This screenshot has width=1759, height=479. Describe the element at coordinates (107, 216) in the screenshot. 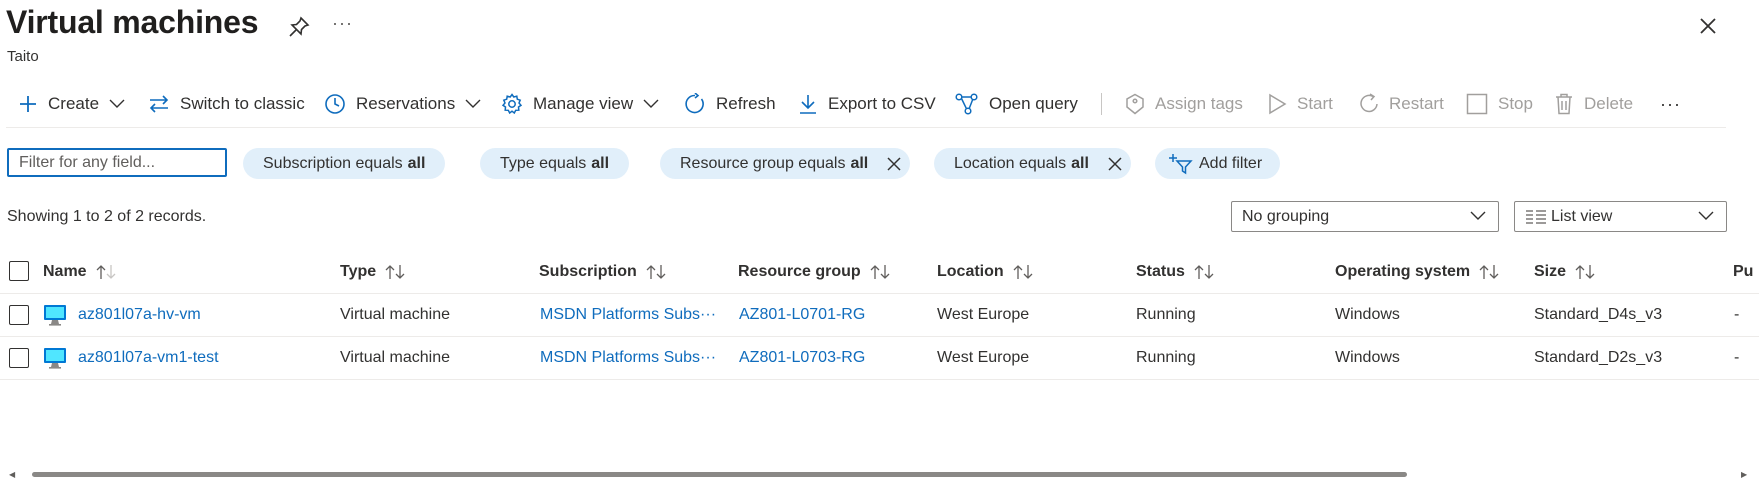

I see `records-count: Showing 1 to 2 of 2 records.` at that location.